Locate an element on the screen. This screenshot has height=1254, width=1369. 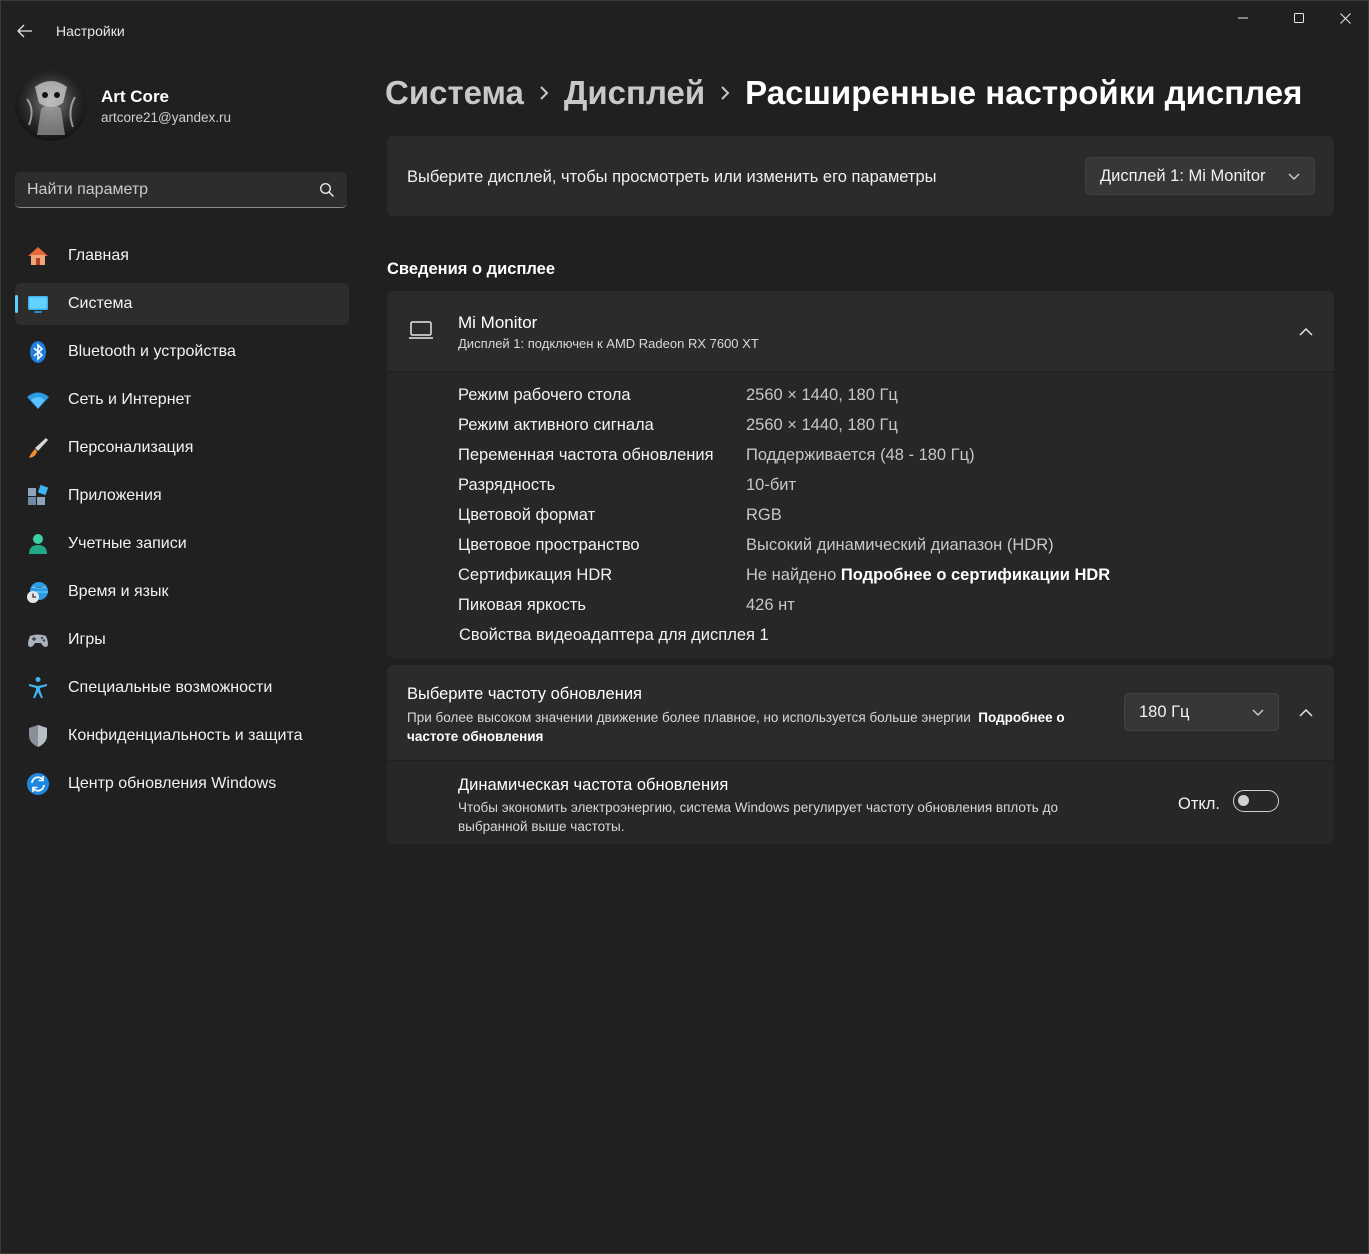
info-key: Разрядность is located at coordinates (507, 485).